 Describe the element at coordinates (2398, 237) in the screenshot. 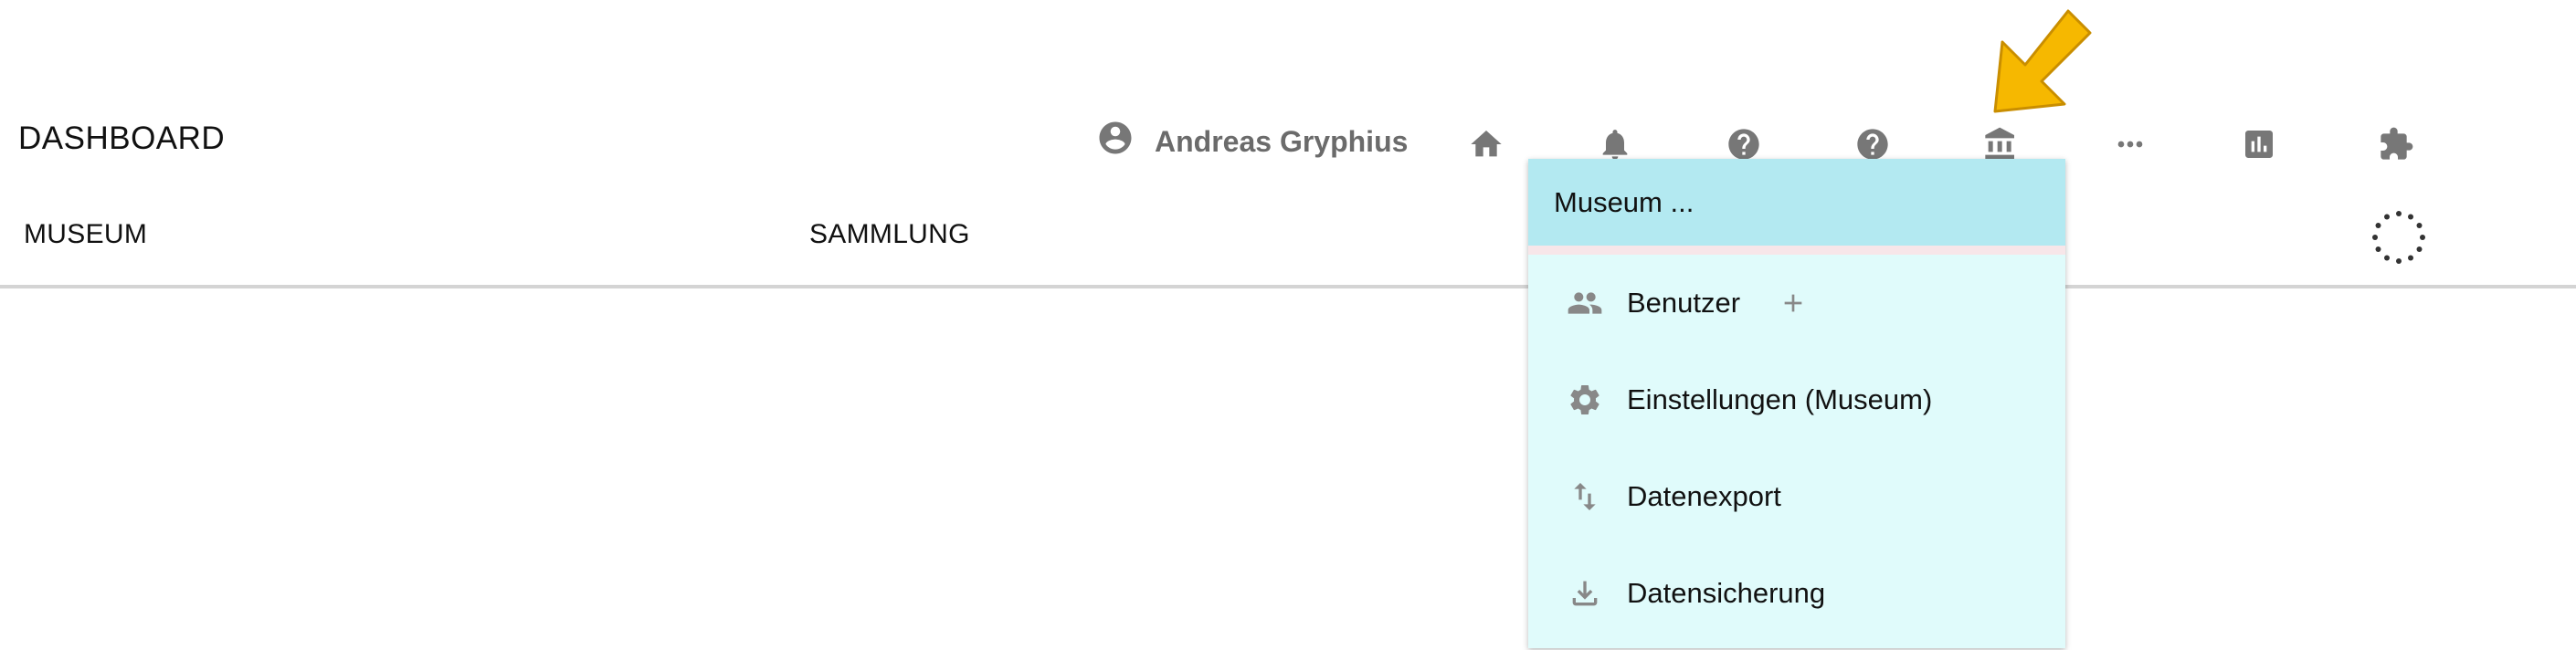

I see `loading-spinner` at that location.